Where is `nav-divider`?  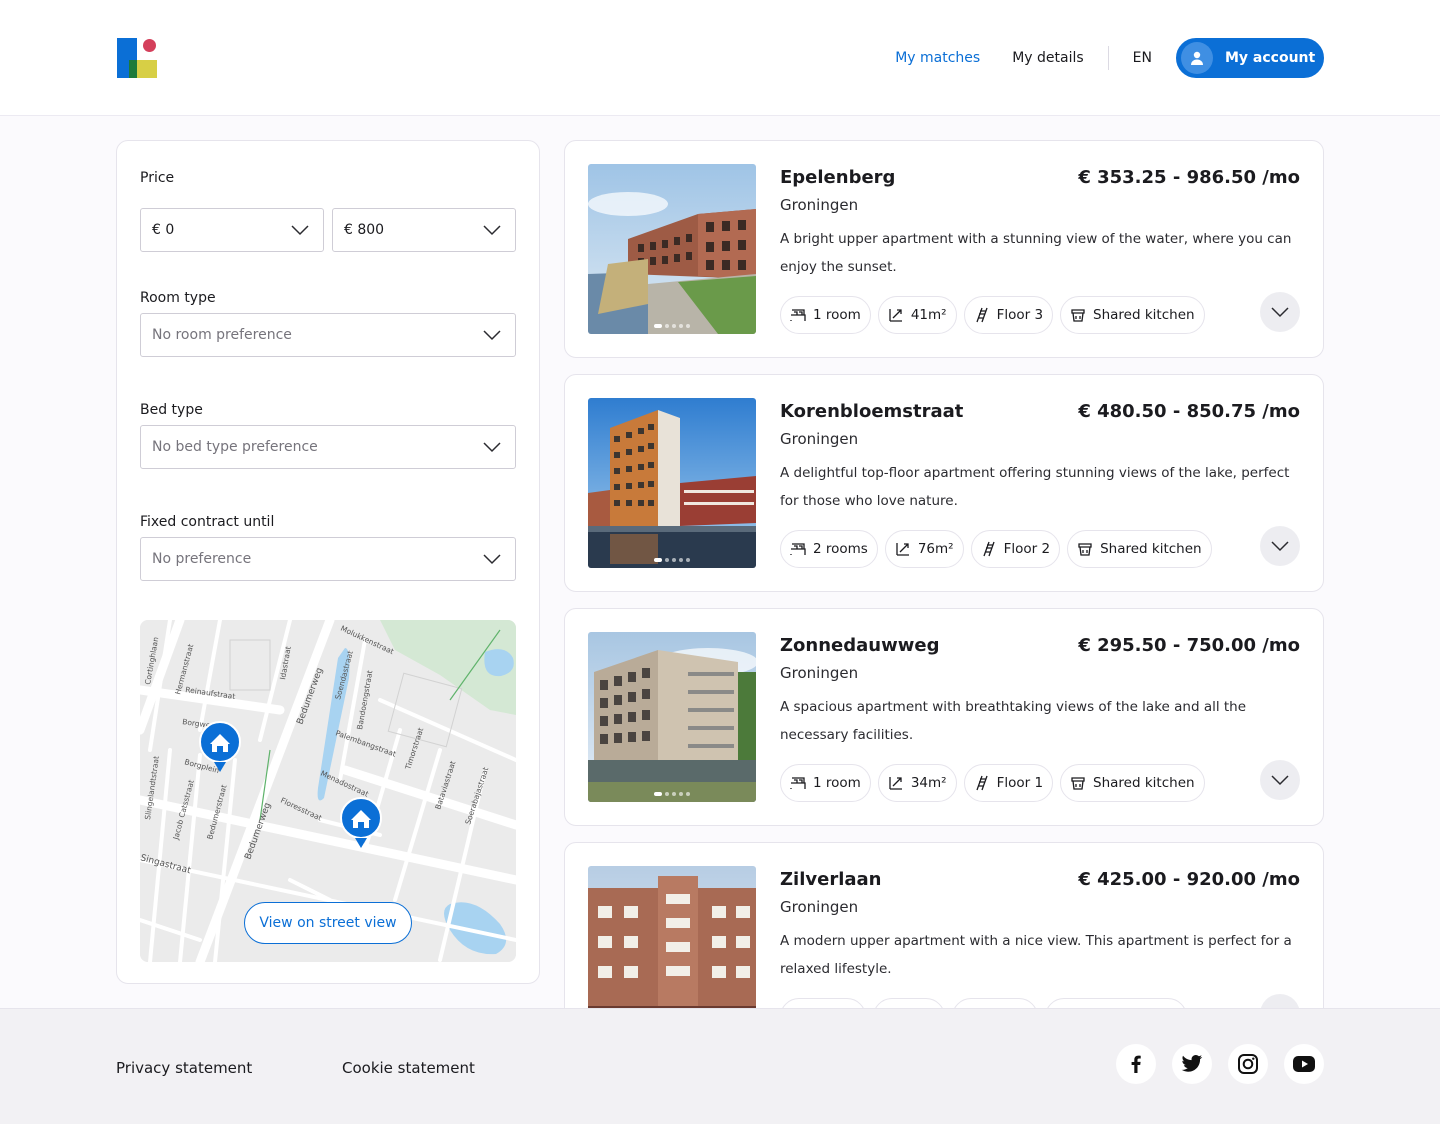 nav-divider is located at coordinates (1108, 58).